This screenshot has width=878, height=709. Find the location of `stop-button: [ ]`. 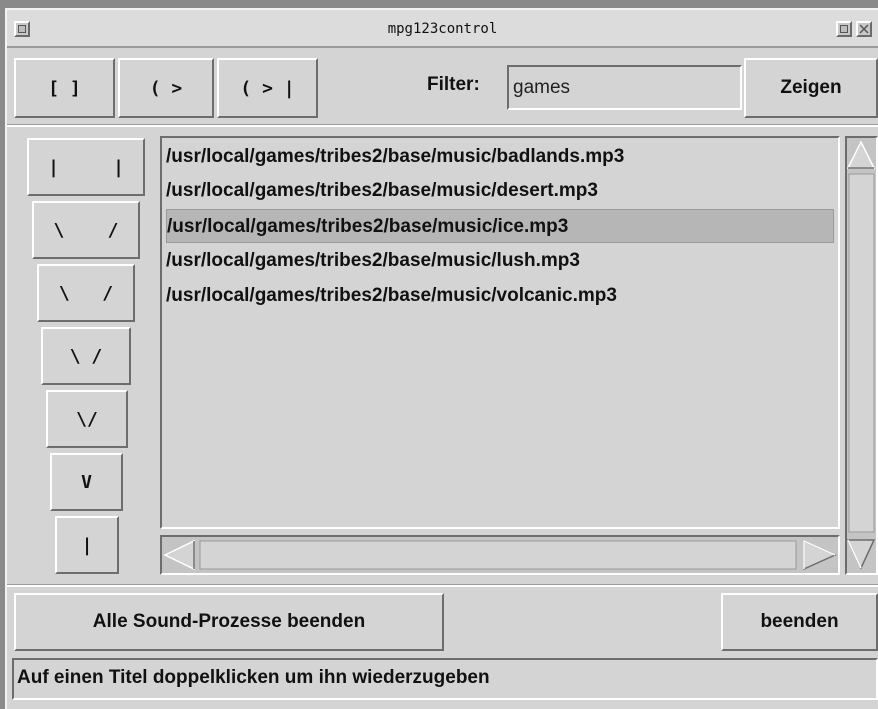

stop-button: [ ] is located at coordinates (64, 88).